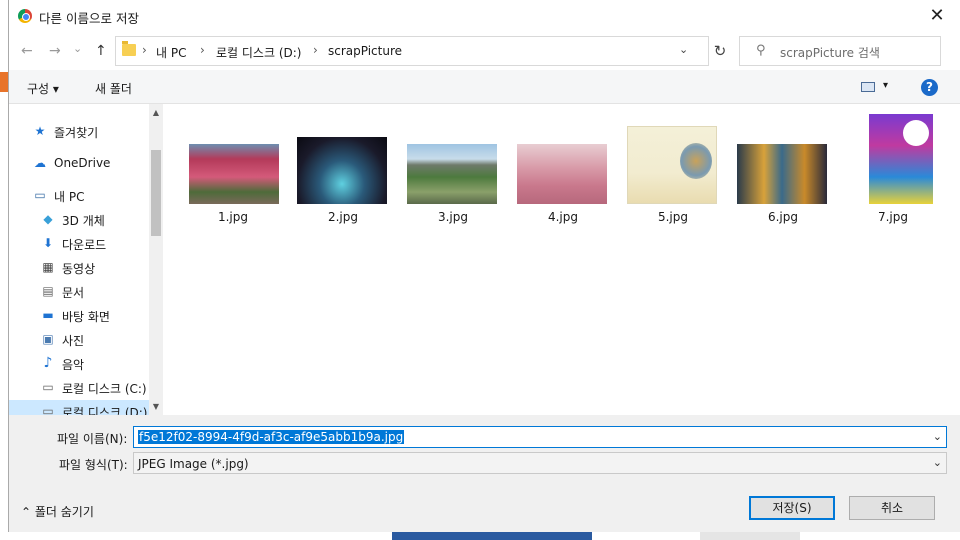  I want to click on breadcrumb-item: 로컬 디스크 (D:), so click(258, 52).